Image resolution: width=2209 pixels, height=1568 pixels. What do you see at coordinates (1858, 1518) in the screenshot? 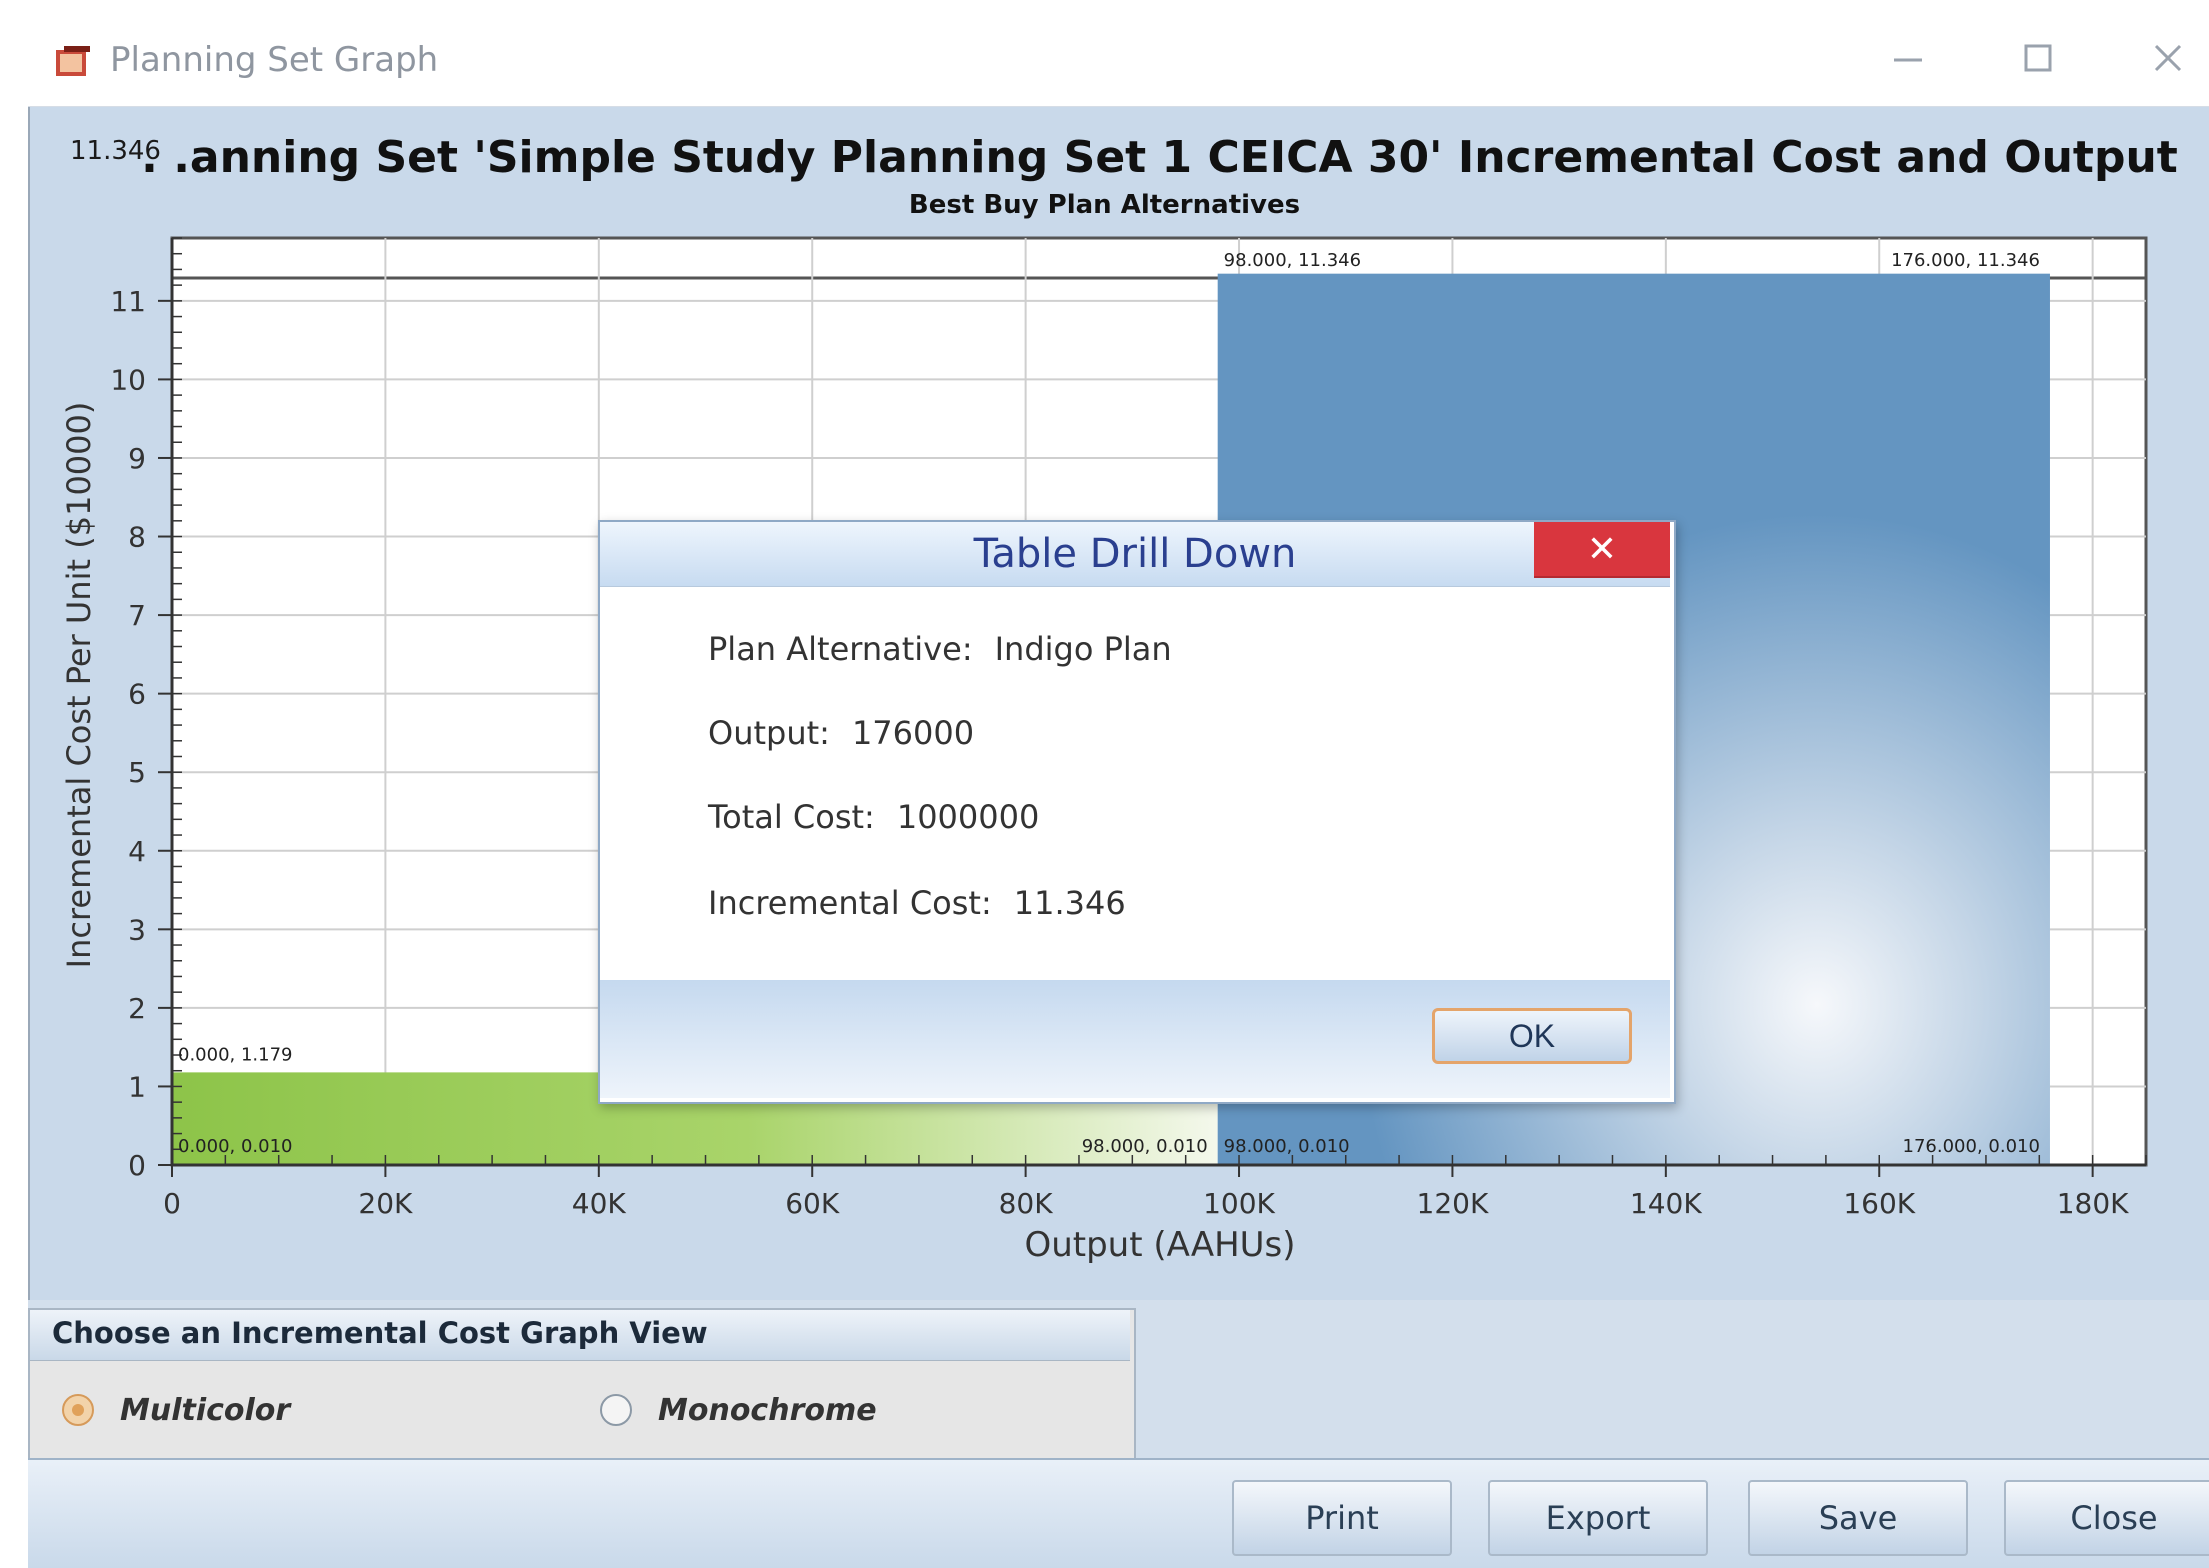
I see `save-button: Save` at bounding box center [1858, 1518].